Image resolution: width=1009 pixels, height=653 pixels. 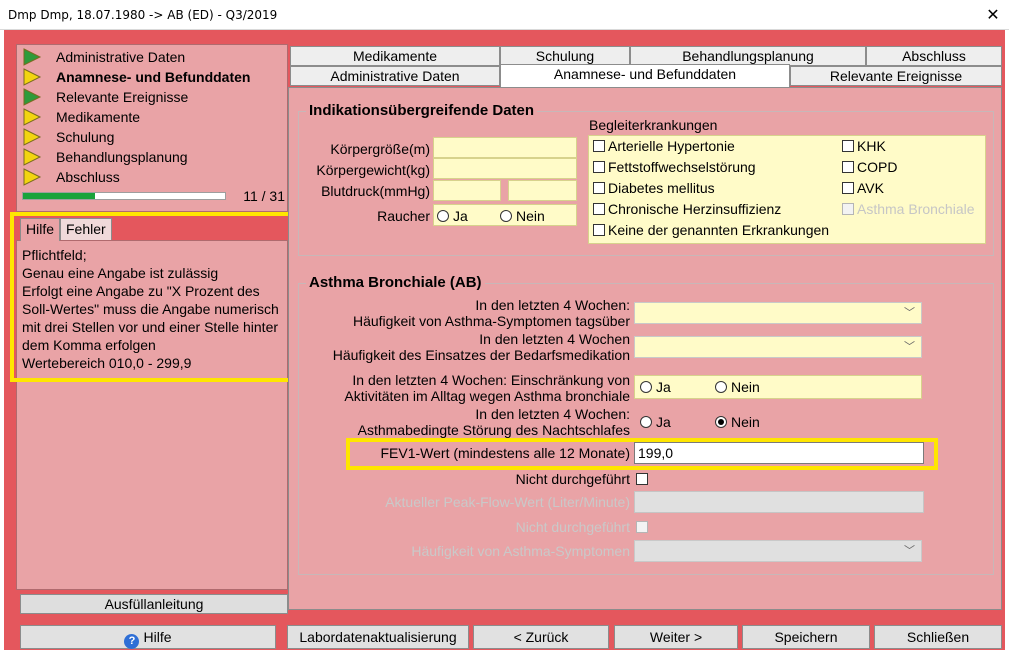 I want to click on comorbidity-option: Diabetes mellitus, so click(x=654, y=188).